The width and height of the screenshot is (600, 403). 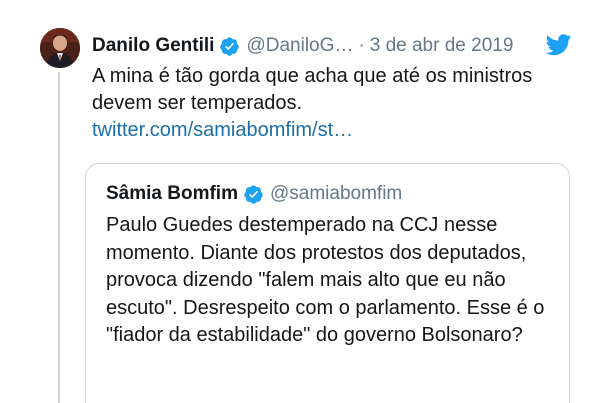 I want to click on thread-line, so click(x=59, y=237).